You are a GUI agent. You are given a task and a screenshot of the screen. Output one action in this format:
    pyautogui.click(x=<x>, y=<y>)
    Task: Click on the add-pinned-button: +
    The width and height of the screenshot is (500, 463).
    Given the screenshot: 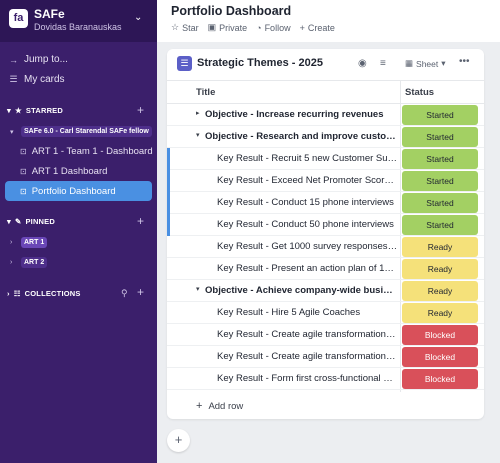 What is the action you would take?
    pyautogui.click(x=140, y=221)
    